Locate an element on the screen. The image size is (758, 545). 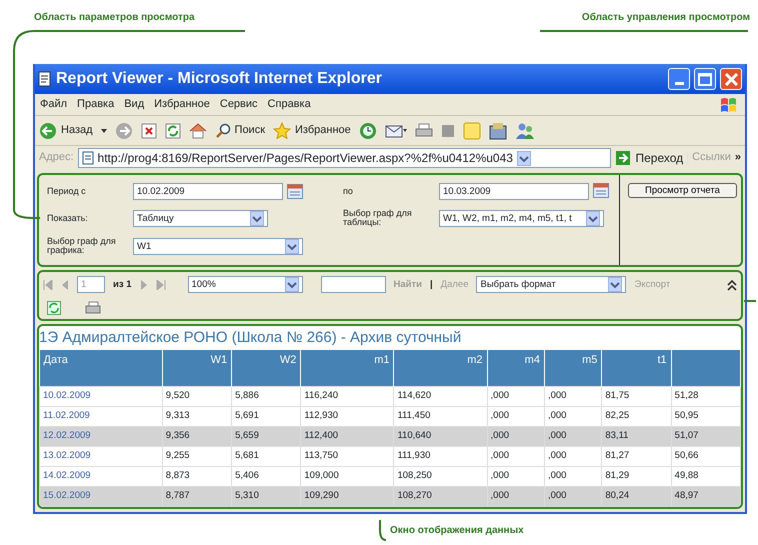
dropdown-caret-icon is located at coordinates (103, 130).